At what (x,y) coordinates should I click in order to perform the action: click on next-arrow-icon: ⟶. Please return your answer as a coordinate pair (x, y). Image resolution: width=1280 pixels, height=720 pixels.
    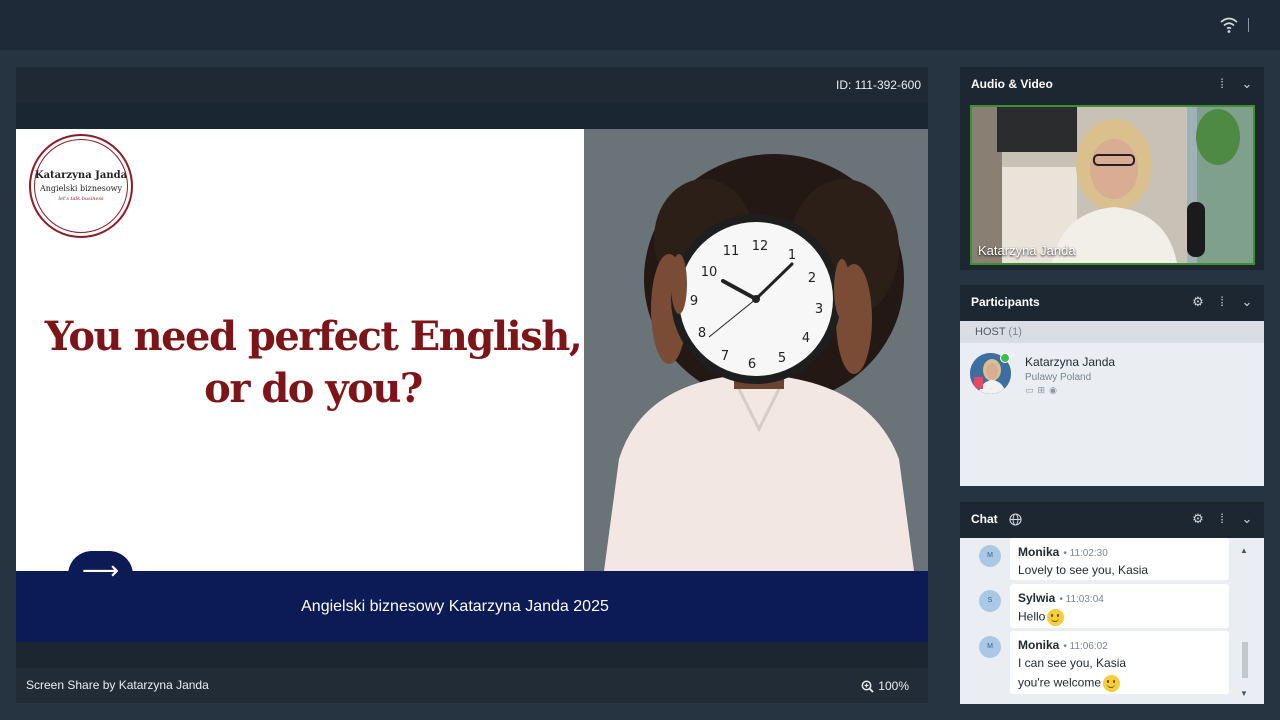
    Looking at the image, I should click on (100, 571).